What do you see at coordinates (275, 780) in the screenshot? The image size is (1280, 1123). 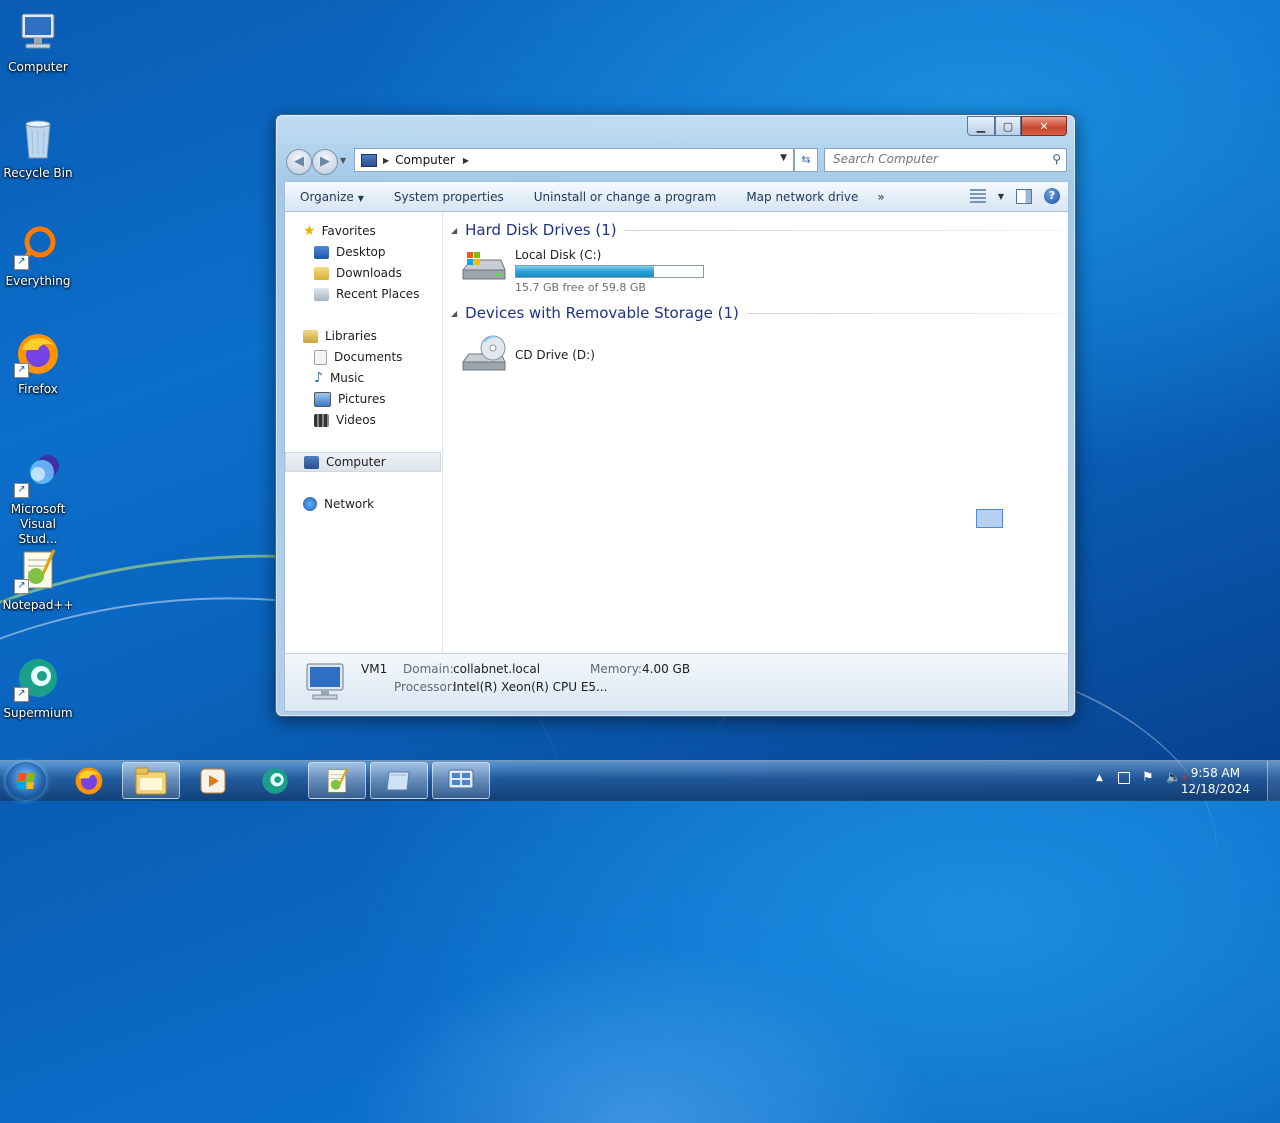 I see `taskbar-supermium` at bounding box center [275, 780].